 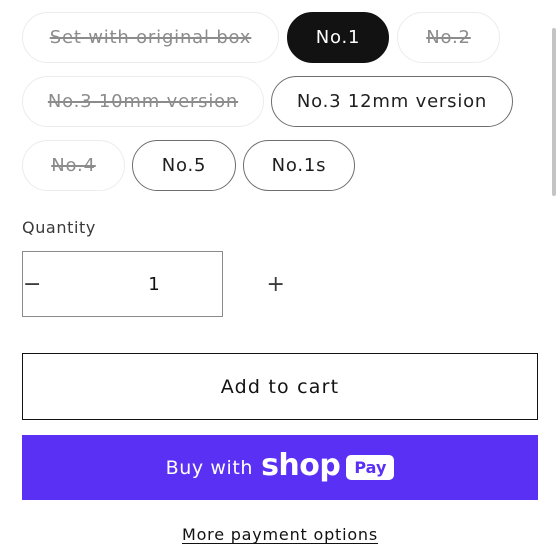 I want to click on shop-logo-icon: shop, so click(x=301, y=465).